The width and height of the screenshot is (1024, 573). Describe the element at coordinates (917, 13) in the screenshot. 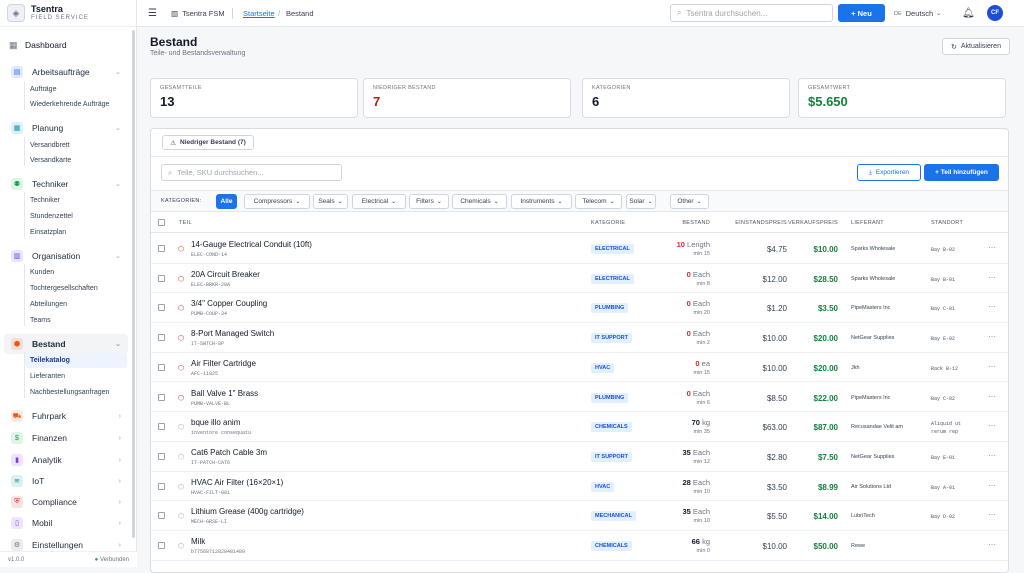

I see `language-switcher: DE Deutsch ⌄` at that location.